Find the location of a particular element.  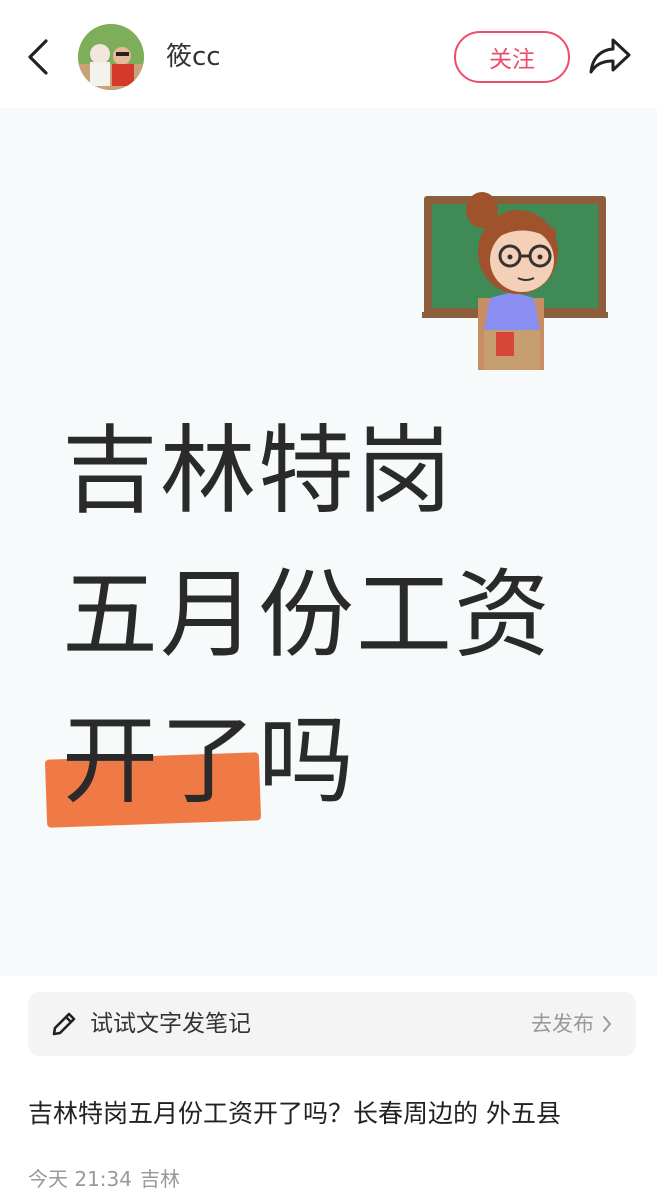

cover-title-highlighted: 开了 is located at coordinates (160, 761).